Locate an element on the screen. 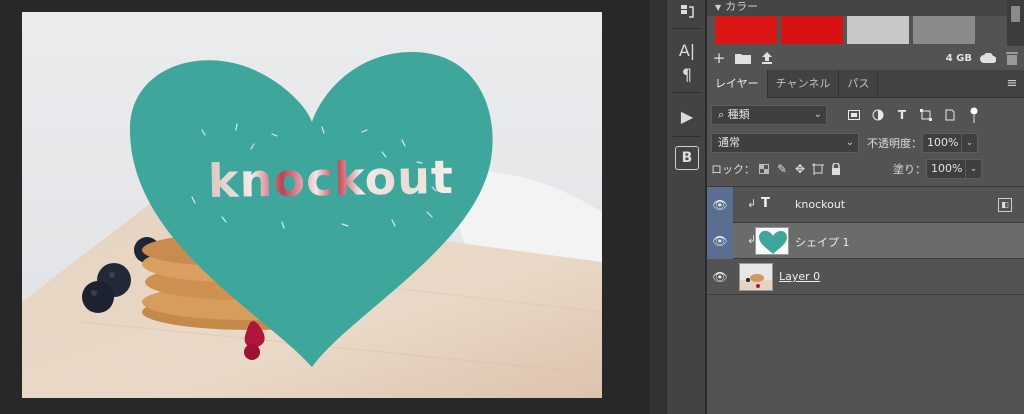 Image resolution: width=1024 pixels, height=414 pixels. lock-brush-icon: ✎ is located at coordinates (782, 169).